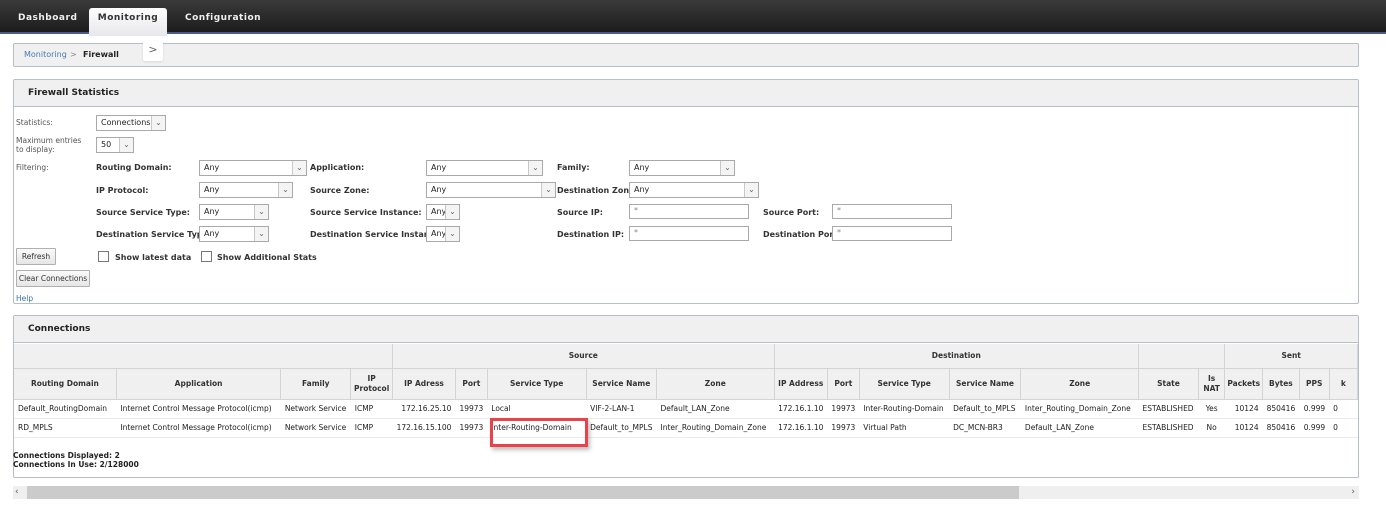 This screenshot has width=1386, height=515. Describe the element at coordinates (1281, 384) in the screenshot. I see `column-header: Bytes` at that location.